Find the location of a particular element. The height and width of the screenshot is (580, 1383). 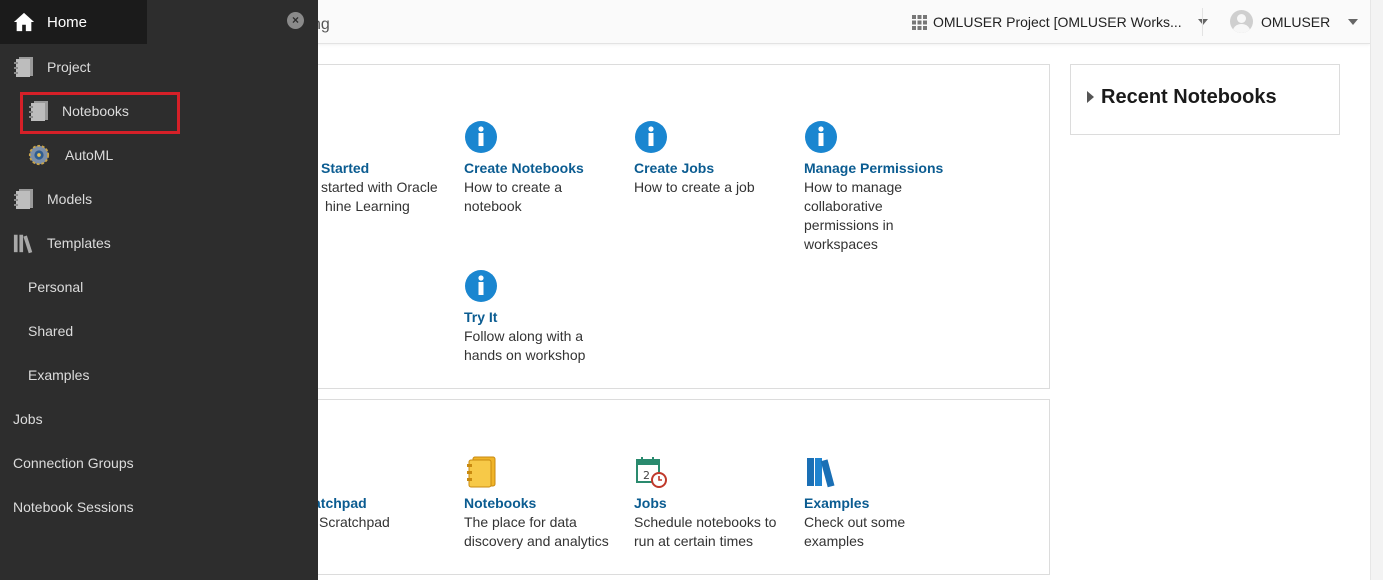

nav-notebook-sessions: Notebook Sessions is located at coordinates (67, 507).